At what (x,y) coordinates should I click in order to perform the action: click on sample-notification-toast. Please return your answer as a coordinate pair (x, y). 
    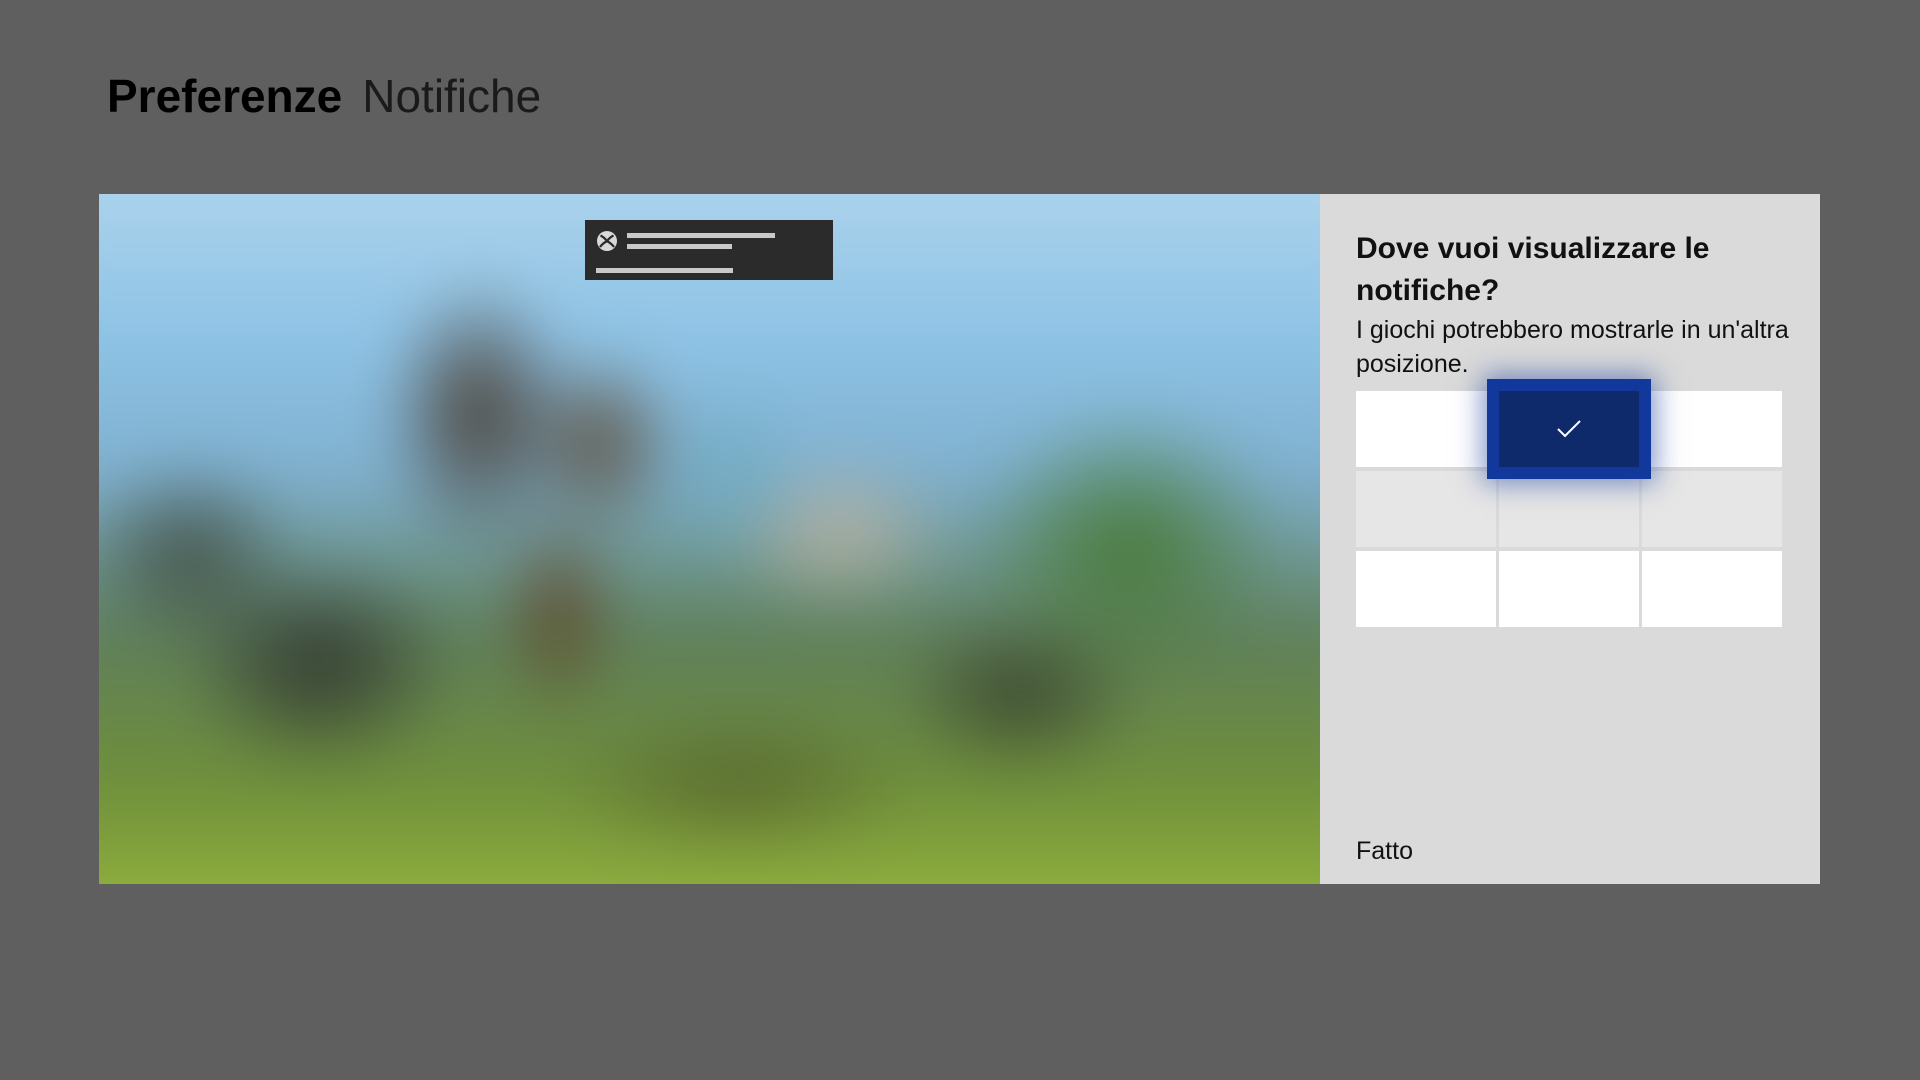
    Looking at the image, I should click on (709, 250).